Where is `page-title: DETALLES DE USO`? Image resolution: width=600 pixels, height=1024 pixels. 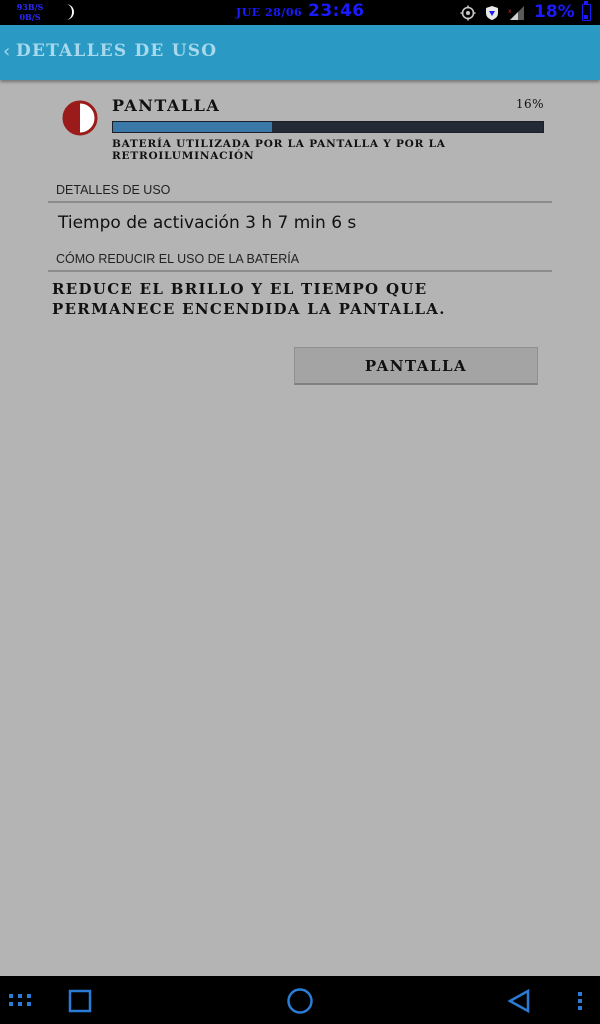 page-title: DETALLES DE USO is located at coordinates (116, 51).